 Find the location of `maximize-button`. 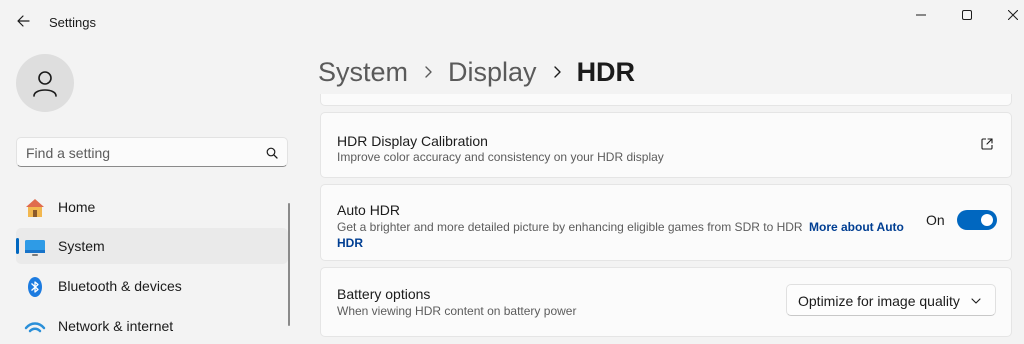

maximize-button is located at coordinates (967, 15).